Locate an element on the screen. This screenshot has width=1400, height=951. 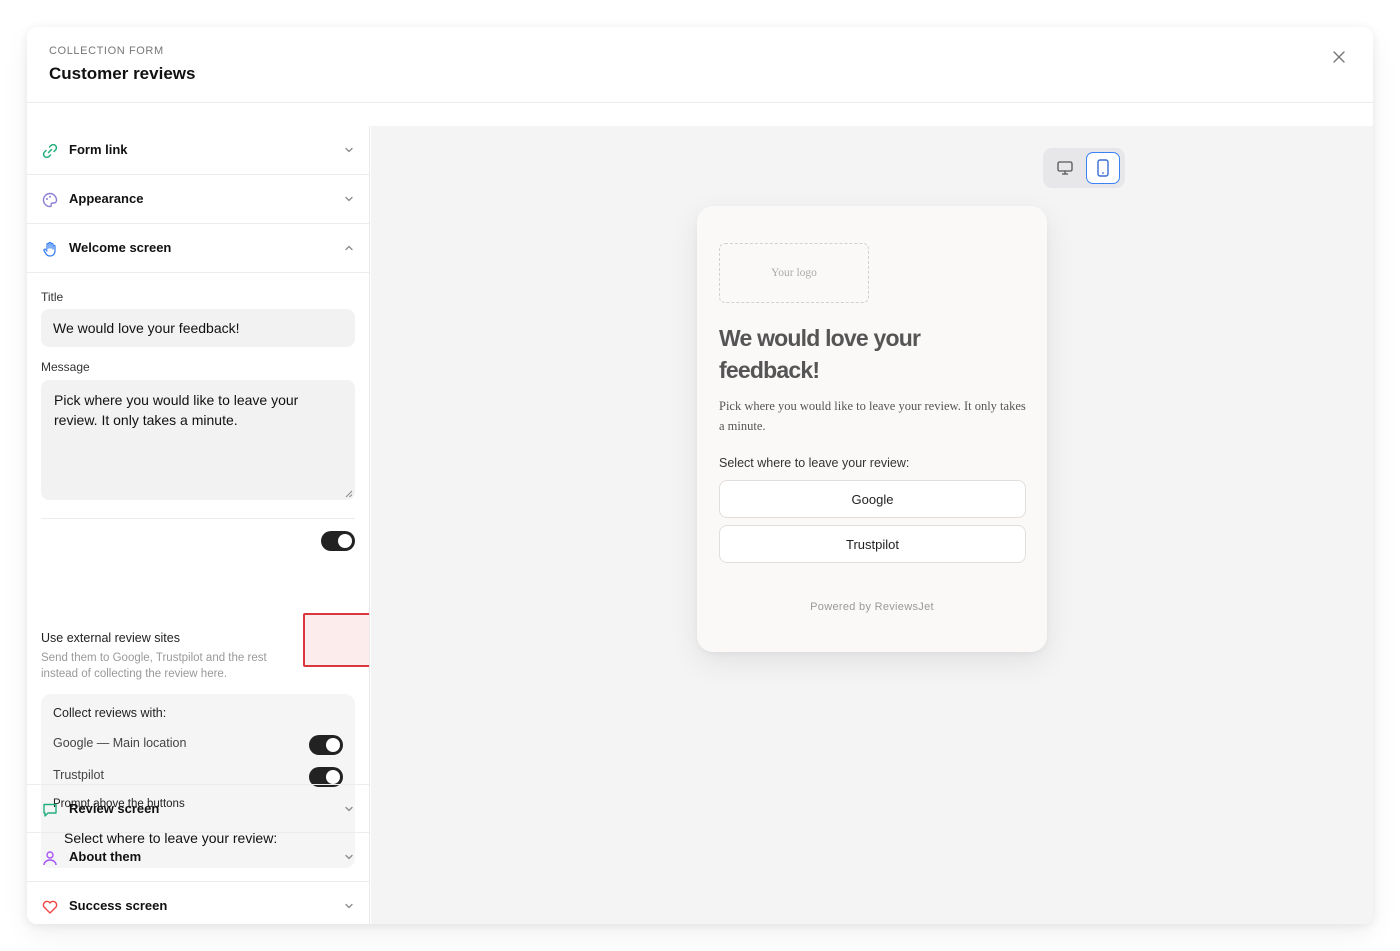
preview-trustpilot-button: Trustpilot is located at coordinates (872, 544).